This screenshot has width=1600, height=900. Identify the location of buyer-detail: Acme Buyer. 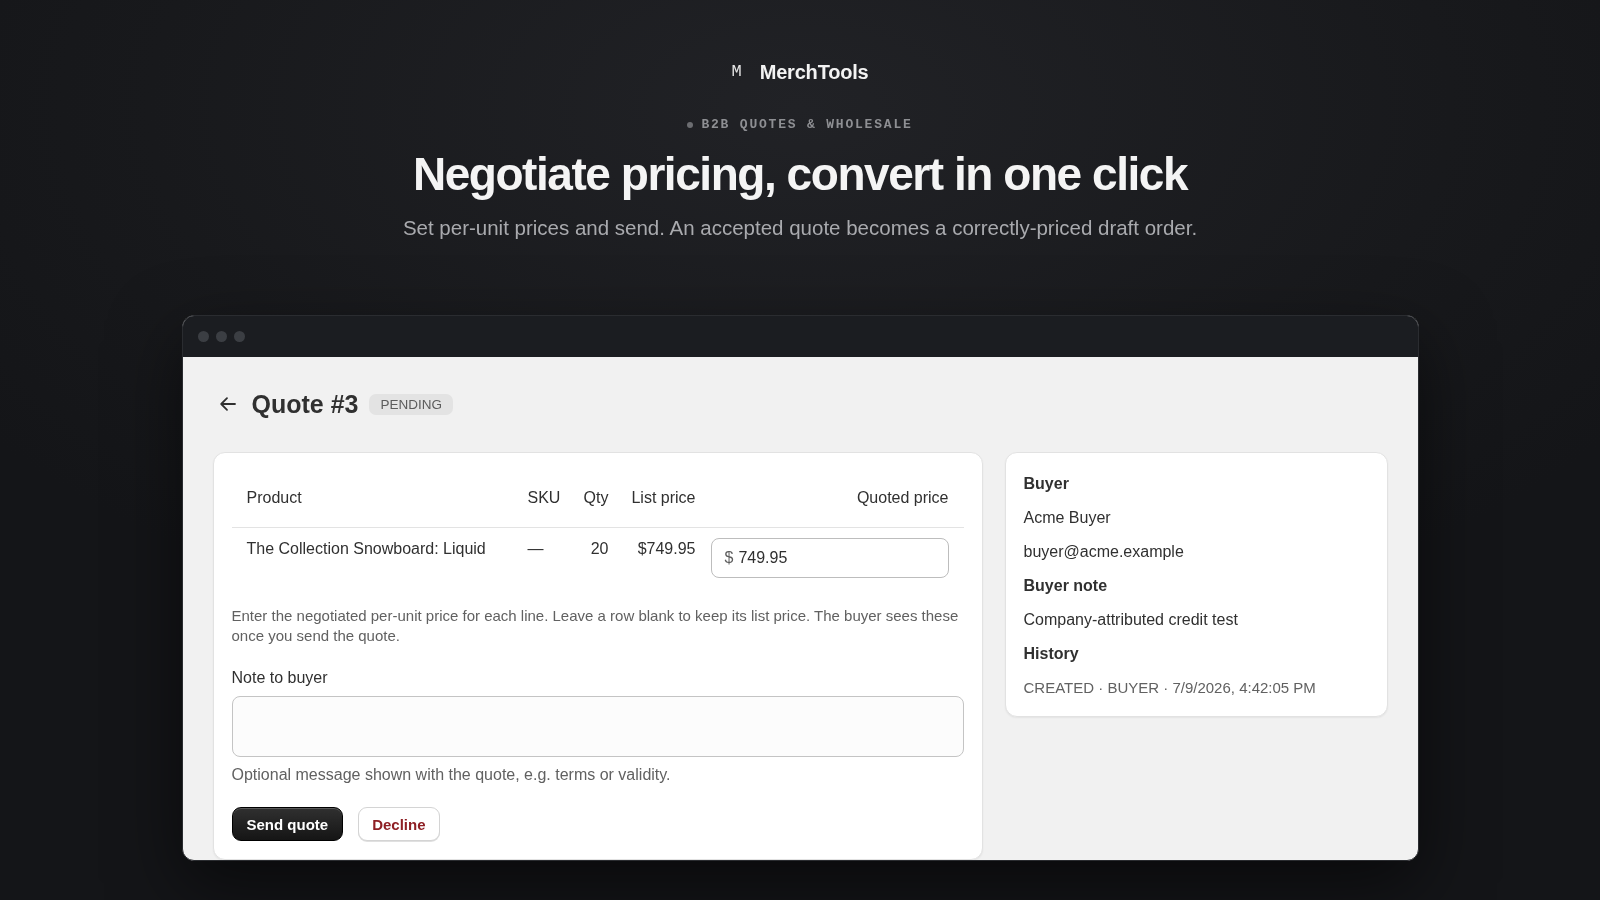
(1067, 518).